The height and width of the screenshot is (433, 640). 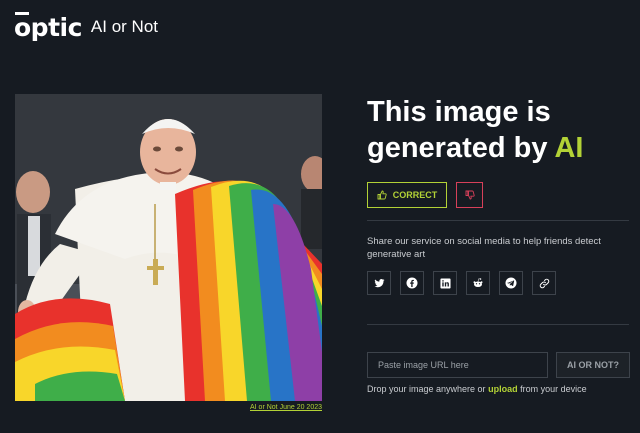 I want to click on linkedin-icon, so click(x=445, y=283).